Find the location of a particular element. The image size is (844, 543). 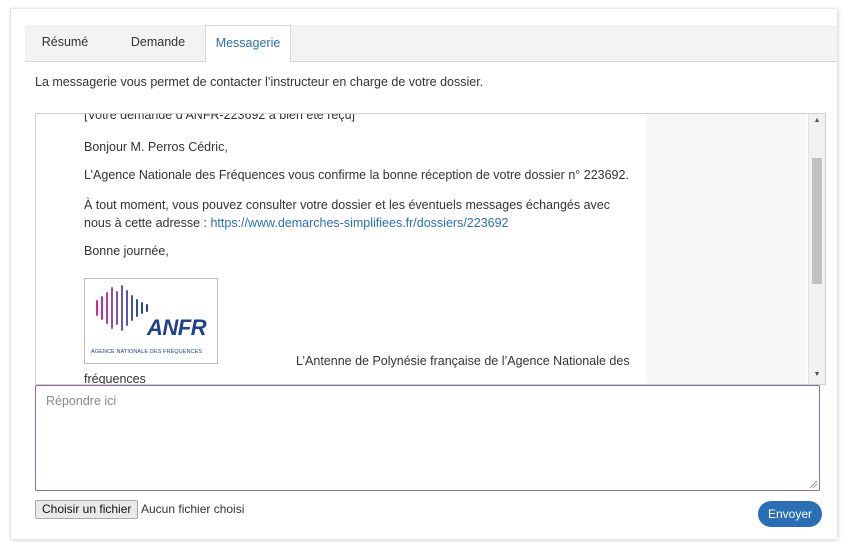

scroll-up-arrow-icon: ▲ is located at coordinates (817, 121).